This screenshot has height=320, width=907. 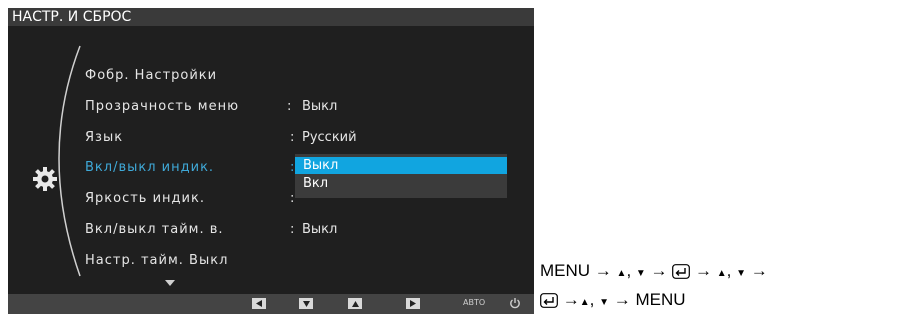 I want to click on right-button-icon, so click(x=413, y=303).